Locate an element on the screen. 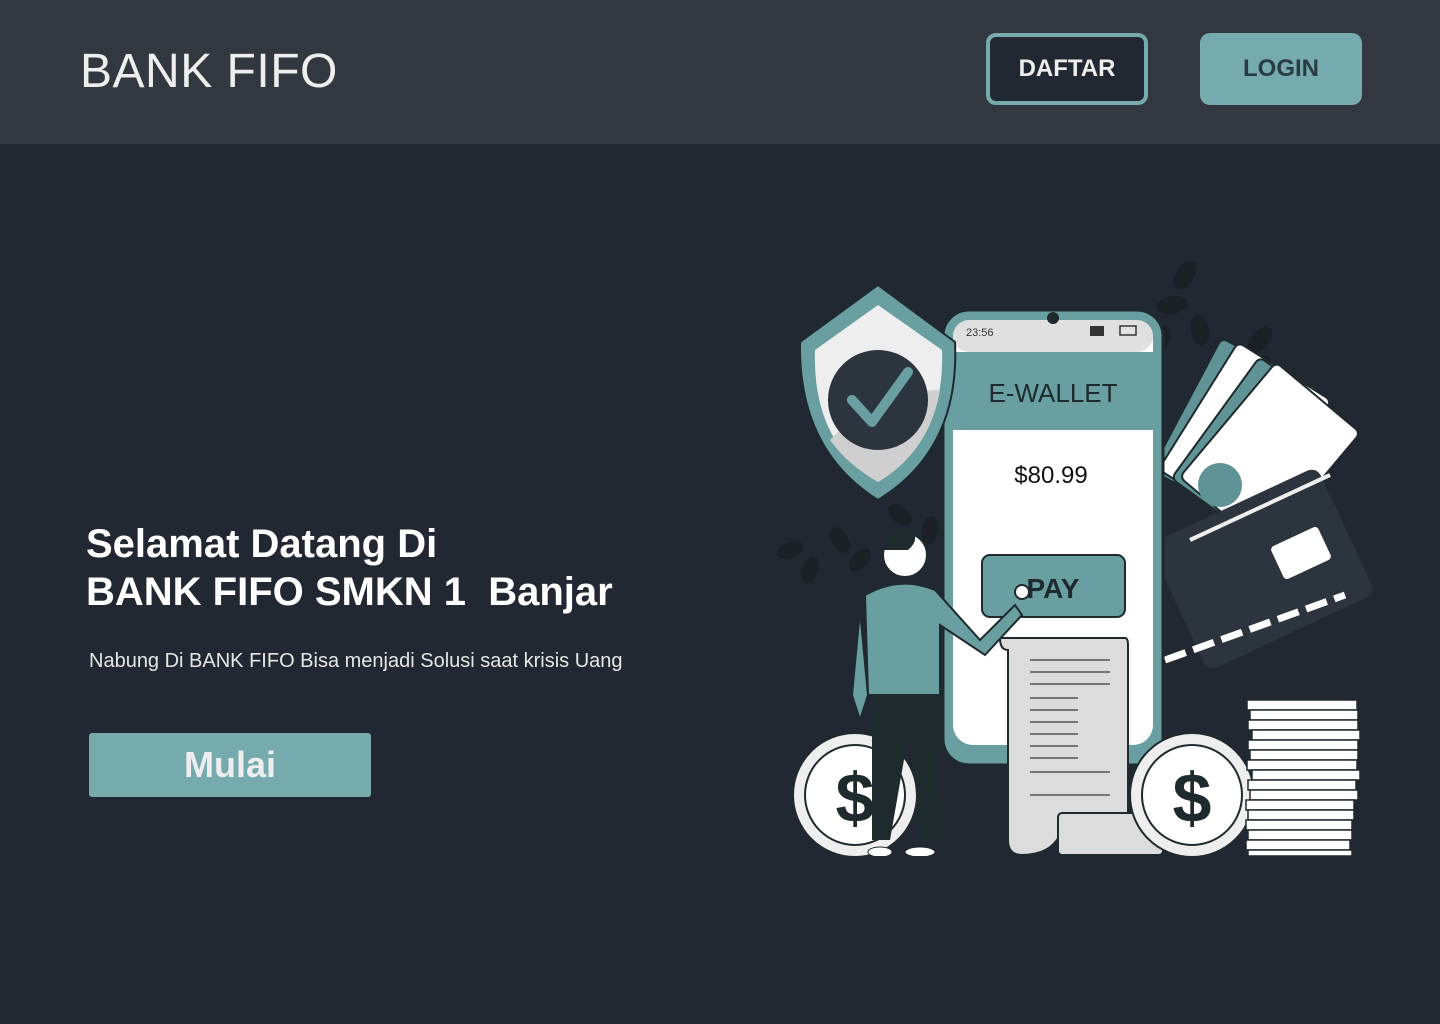 The height and width of the screenshot is (1024, 1440). wallet-title: E-WALLET is located at coordinates (1052, 393).